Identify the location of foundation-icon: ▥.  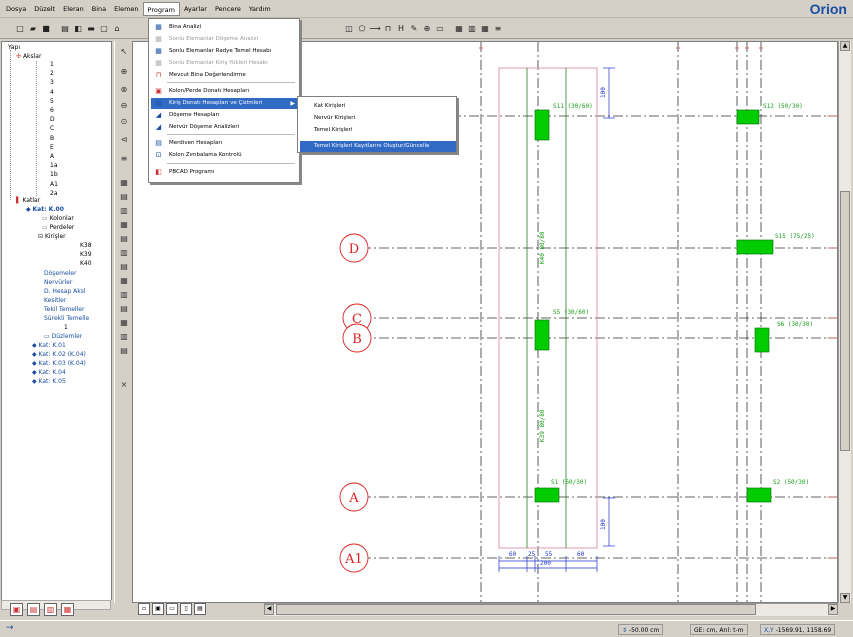
(124, 252).